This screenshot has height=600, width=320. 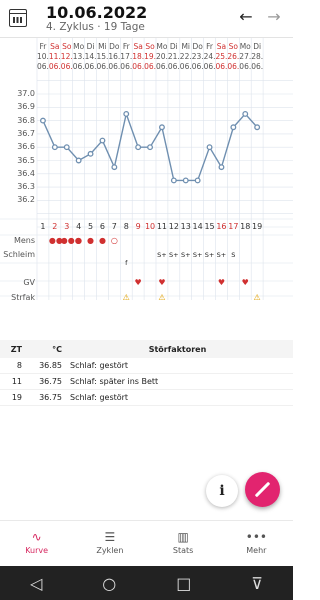 I want to click on date-header-wd: Sa, so click(x=55, y=46).